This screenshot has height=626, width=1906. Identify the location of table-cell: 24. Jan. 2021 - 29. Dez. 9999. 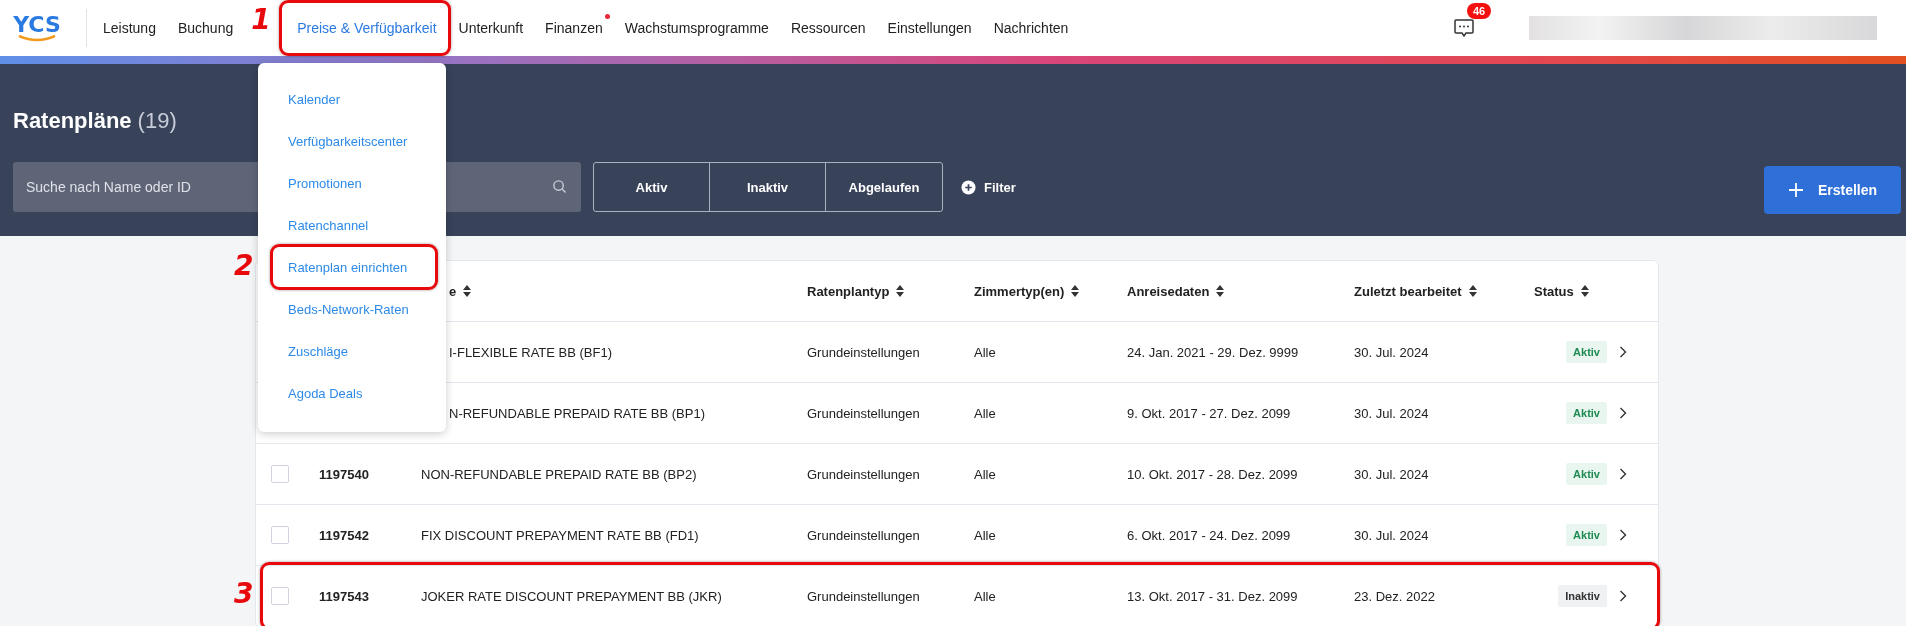
(1213, 352).